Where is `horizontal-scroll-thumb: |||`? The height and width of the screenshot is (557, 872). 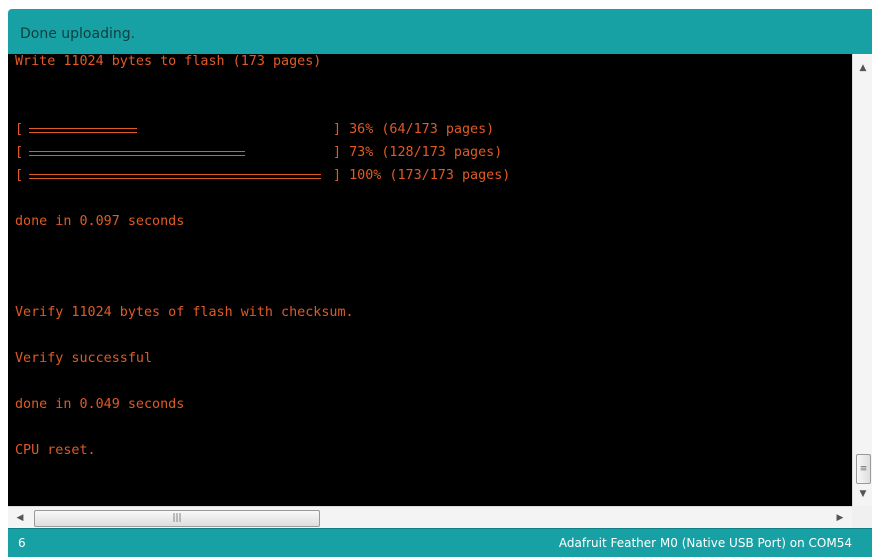
horizontal-scroll-thumb: ||| is located at coordinates (177, 518).